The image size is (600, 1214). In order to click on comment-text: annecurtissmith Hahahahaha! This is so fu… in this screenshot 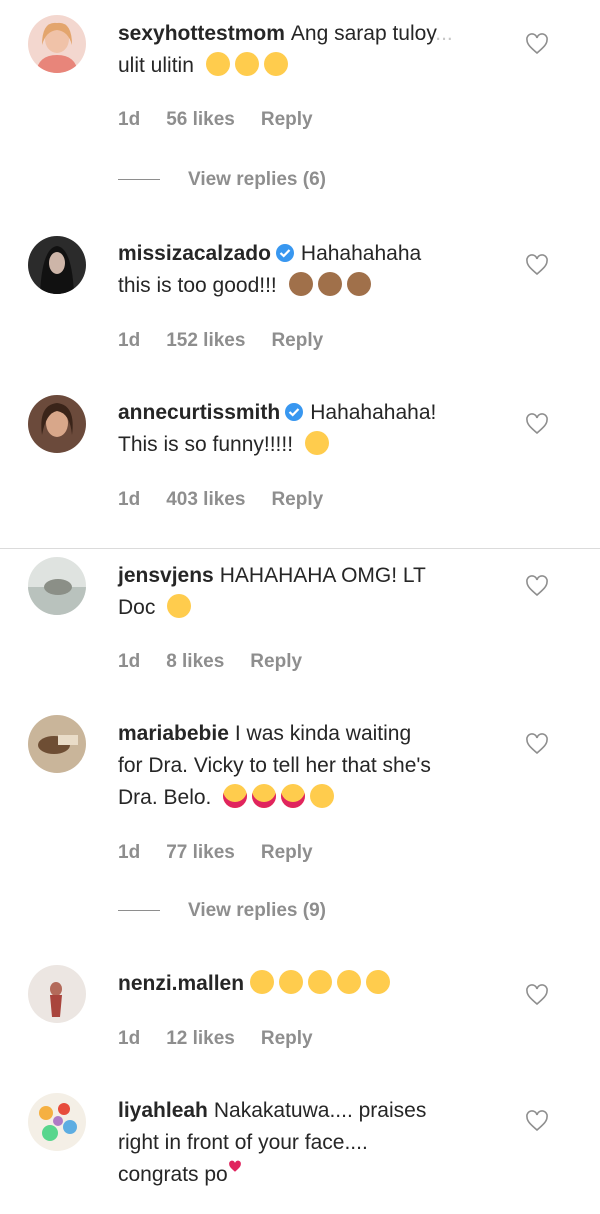, I will do `click(315, 429)`.